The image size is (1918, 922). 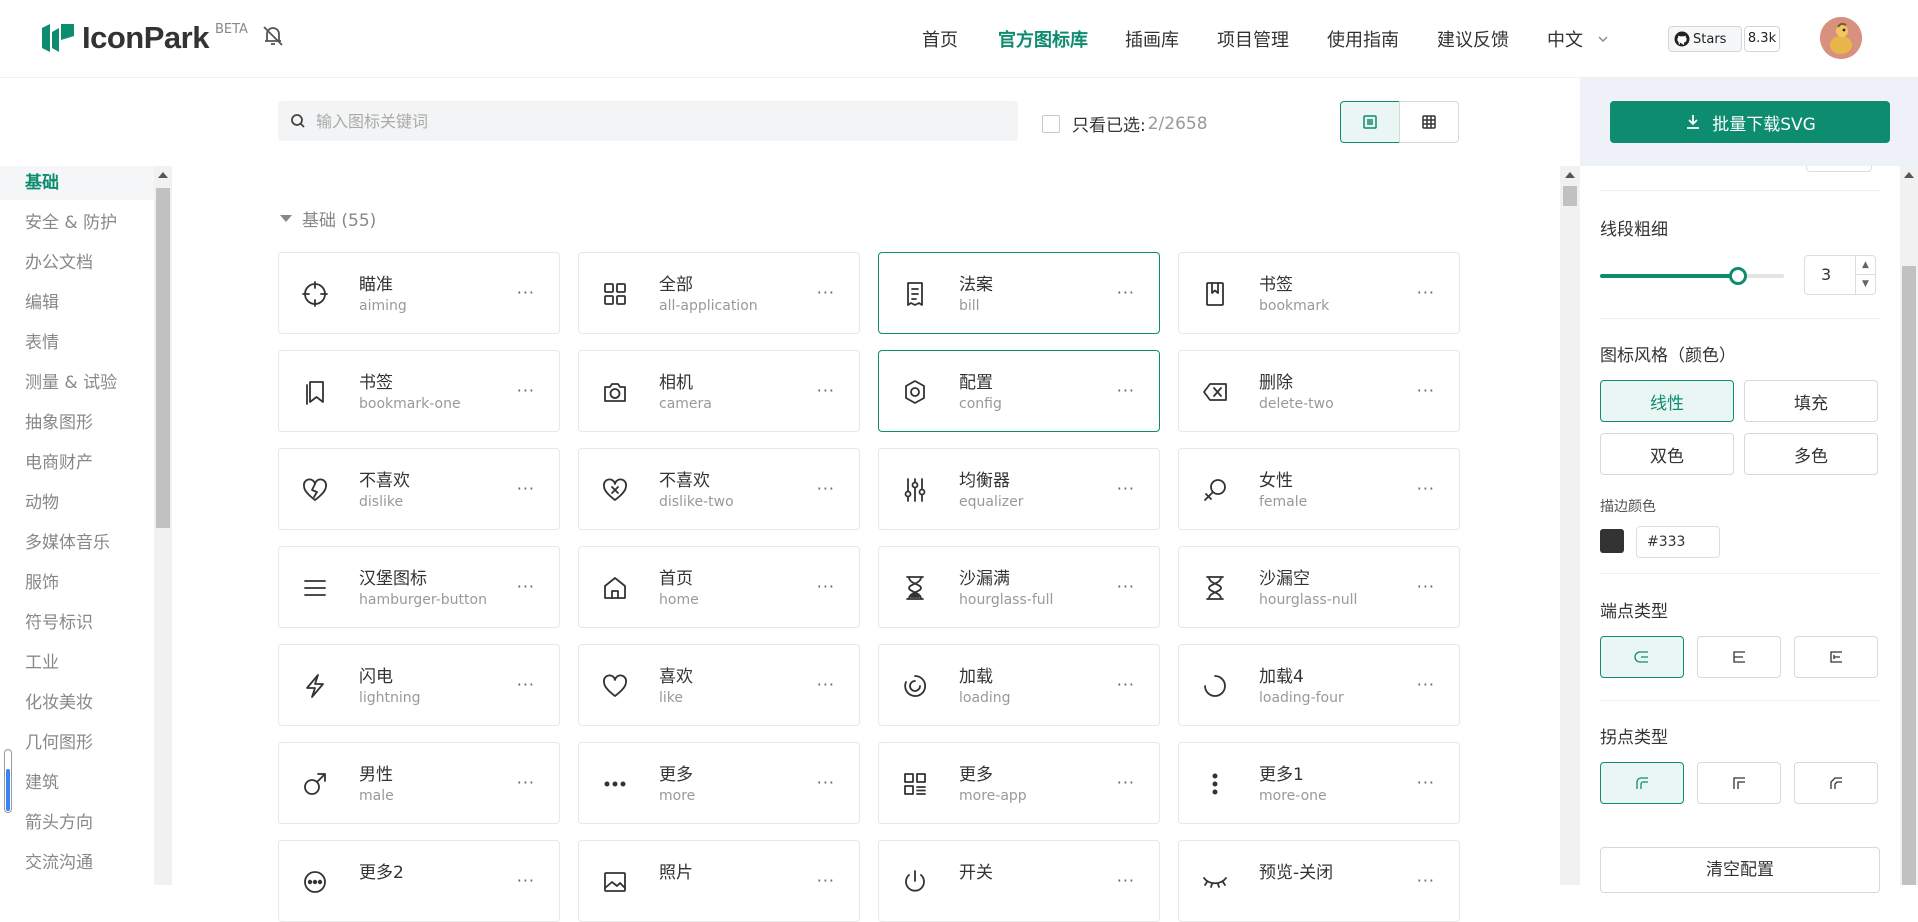 What do you see at coordinates (719, 783) in the screenshot?
I see `icon-card: 更多 more ···` at bounding box center [719, 783].